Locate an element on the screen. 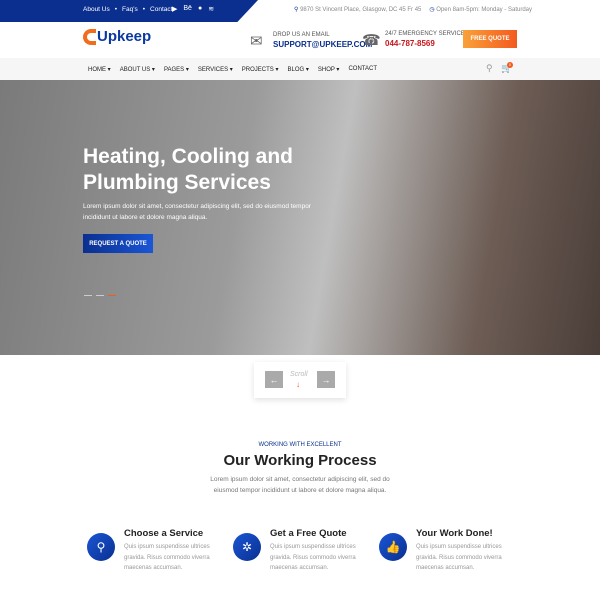  cart-count: 0 is located at coordinates (510, 65).